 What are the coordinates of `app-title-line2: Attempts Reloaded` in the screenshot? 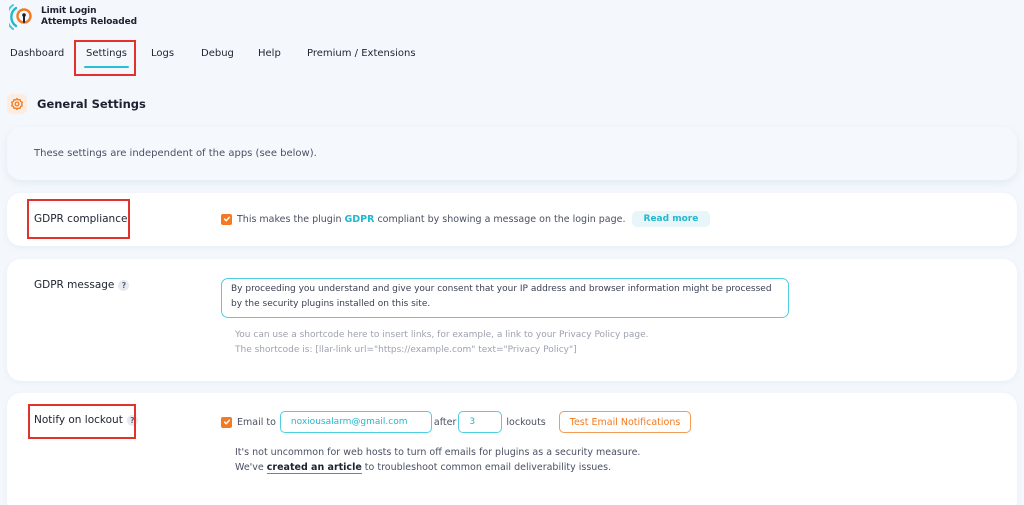 It's located at (89, 22).